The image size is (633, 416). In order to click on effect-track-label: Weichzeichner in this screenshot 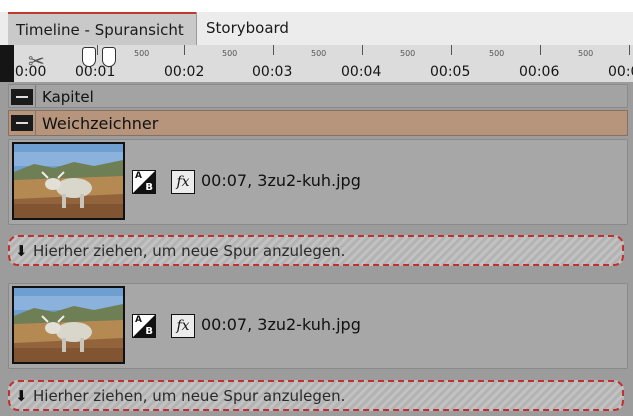, I will do `click(100, 123)`.